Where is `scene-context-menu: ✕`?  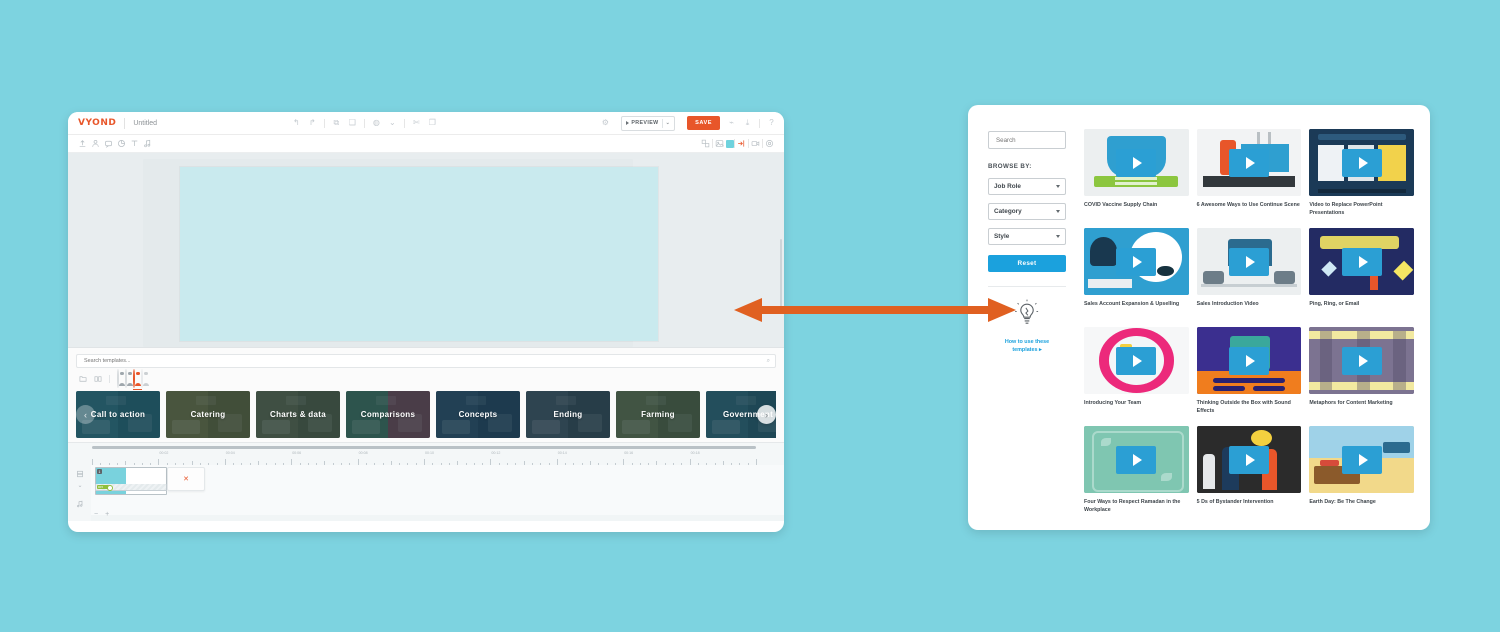
scene-context-menu: ✕ is located at coordinates (186, 479).